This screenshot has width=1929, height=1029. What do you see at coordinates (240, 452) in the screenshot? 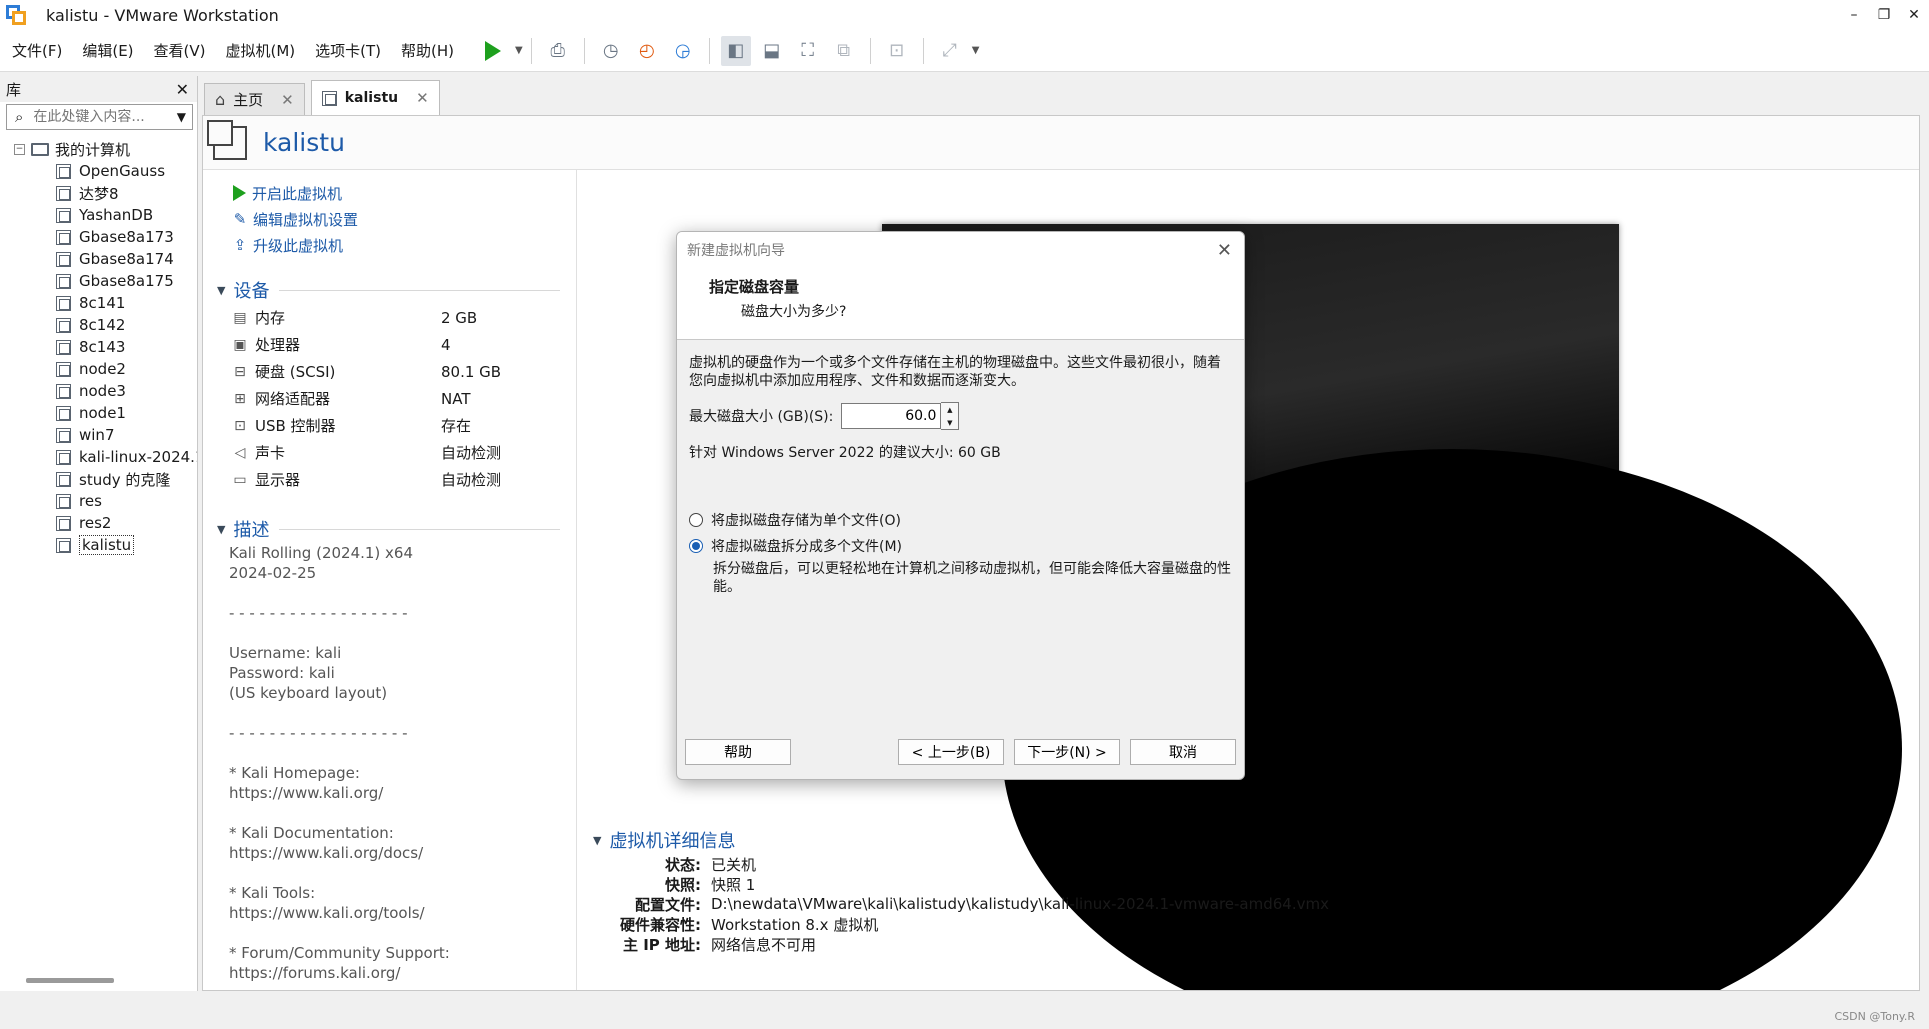
I see `speaker-icon: ◁` at bounding box center [240, 452].